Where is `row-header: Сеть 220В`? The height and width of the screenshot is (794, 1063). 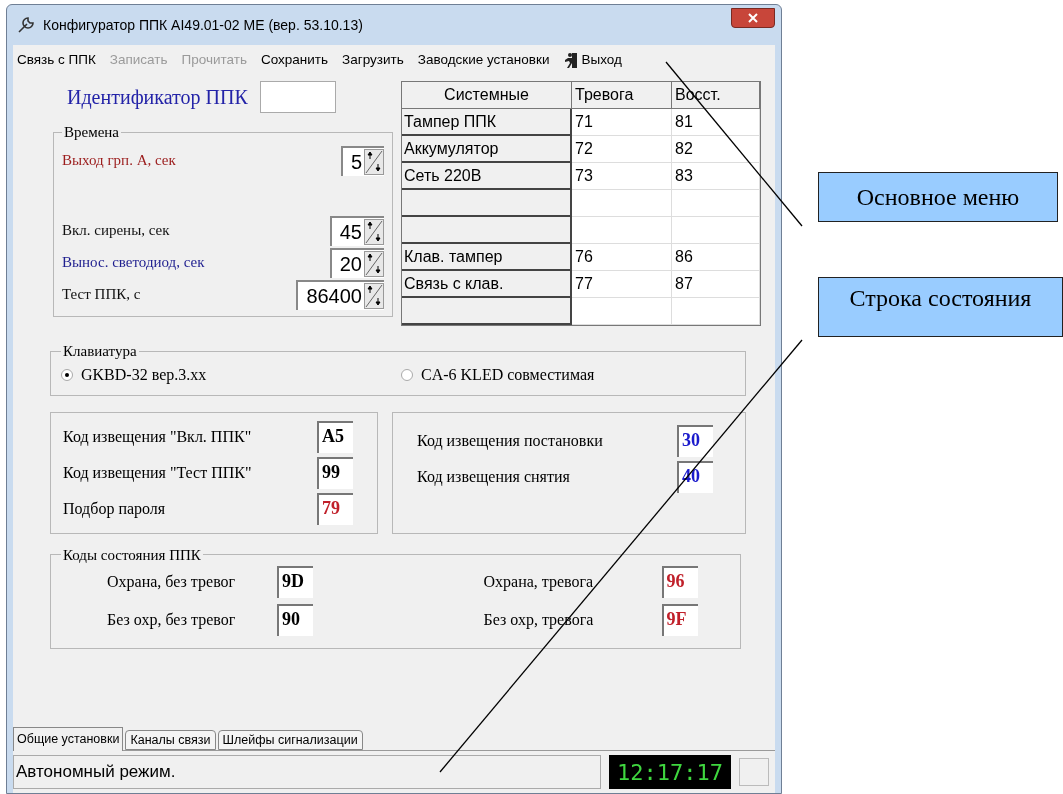
row-header: Сеть 220В is located at coordinates (487, 176).